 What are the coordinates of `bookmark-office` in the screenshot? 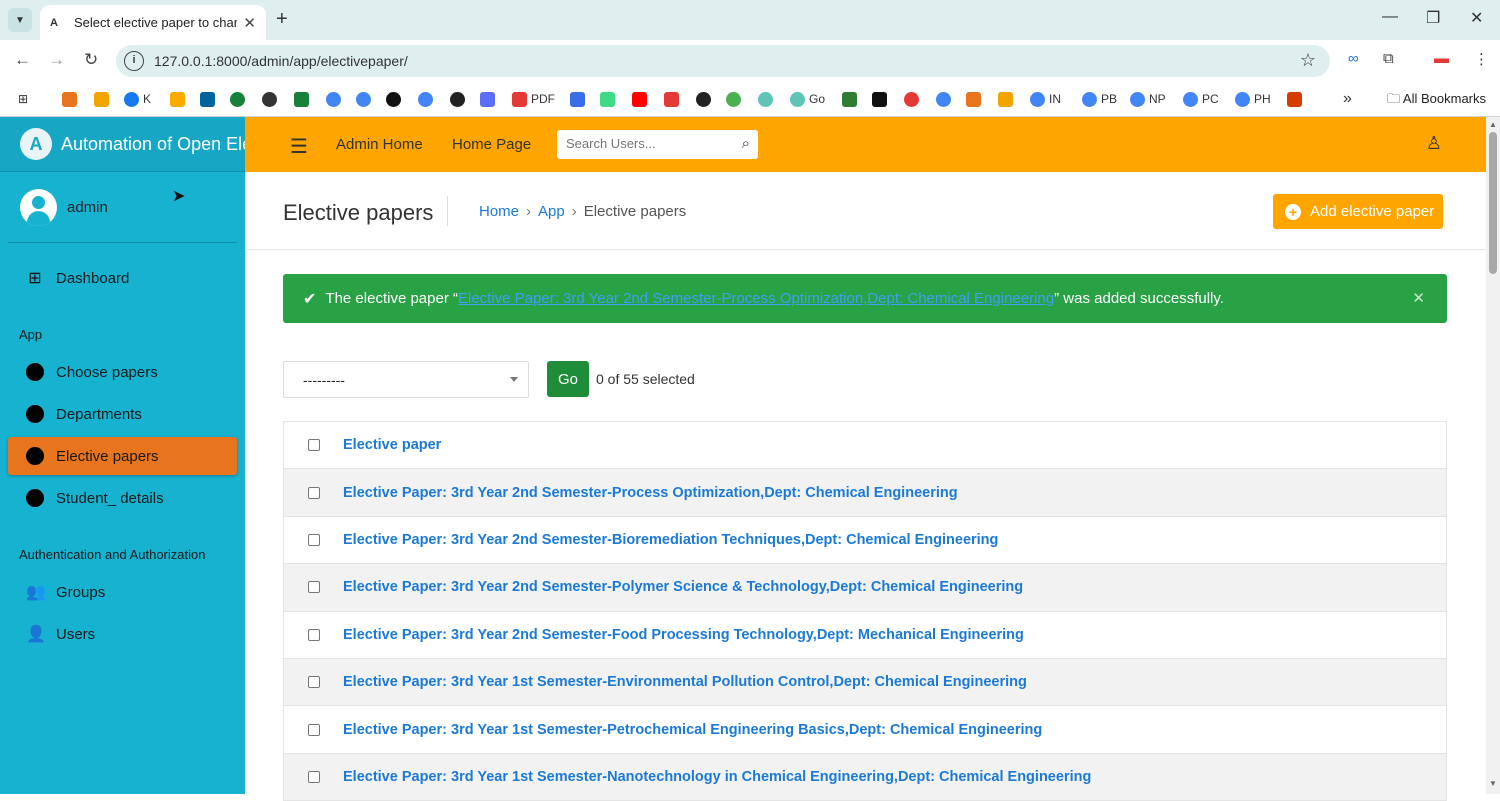 It's located at (1296, 99).